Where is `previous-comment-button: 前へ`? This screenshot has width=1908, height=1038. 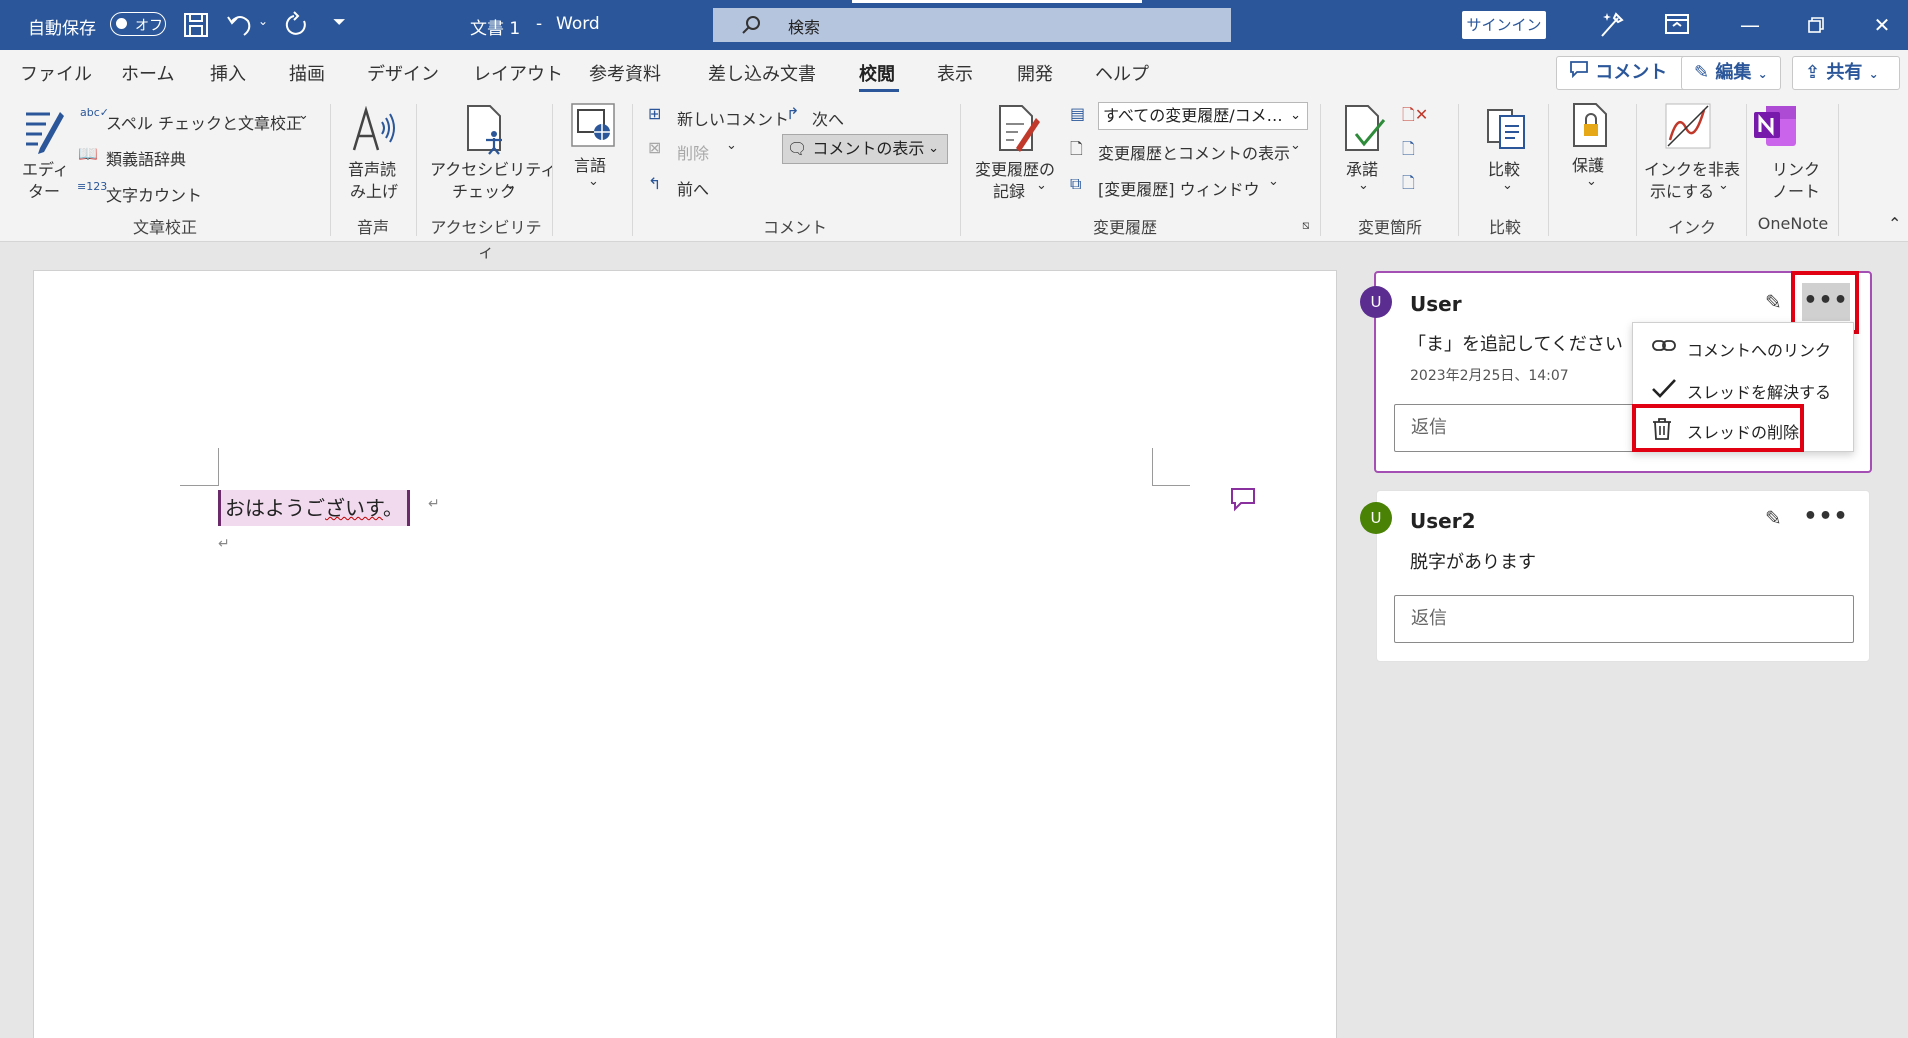 previous-comment-button: 前へ is located at coordinates (693, 188).